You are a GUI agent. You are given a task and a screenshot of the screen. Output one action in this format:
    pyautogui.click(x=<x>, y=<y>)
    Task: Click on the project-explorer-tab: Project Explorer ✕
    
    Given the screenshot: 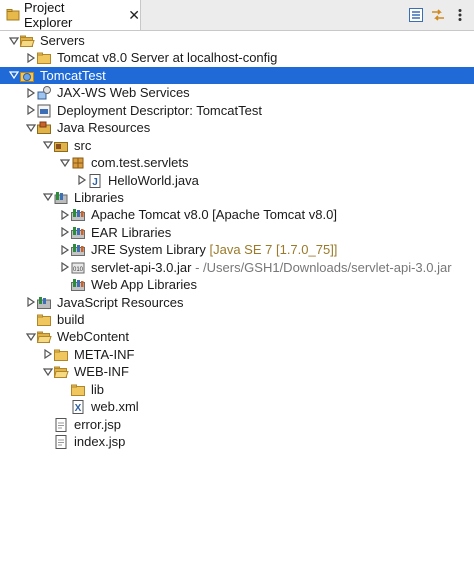 What is the action you would take?
    pyautogui.click(x=70, y=15)
    